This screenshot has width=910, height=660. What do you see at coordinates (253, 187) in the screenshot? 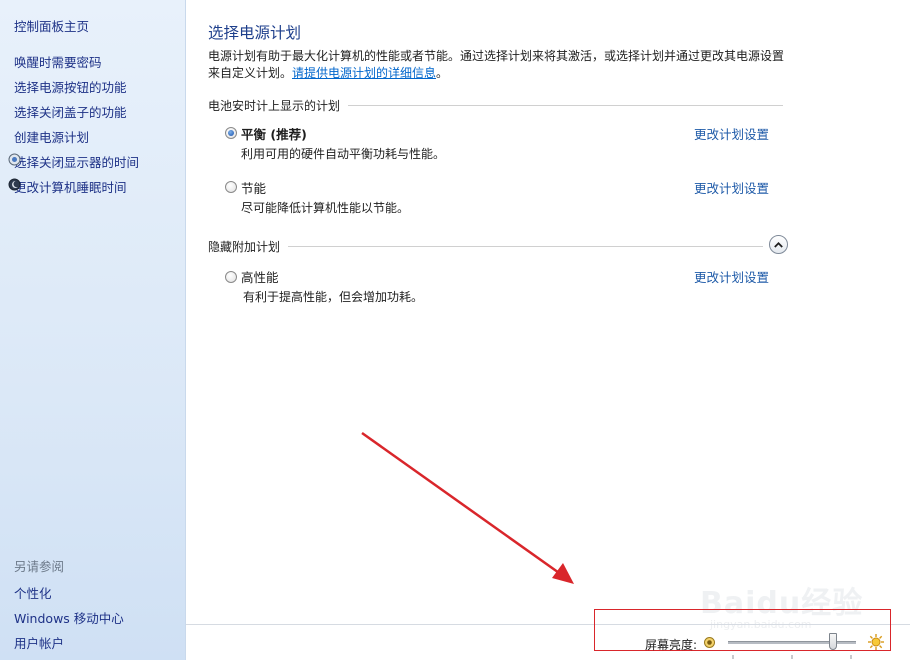
I see `plan-power-saver-name: 节能` at bounding box center [253, 187].